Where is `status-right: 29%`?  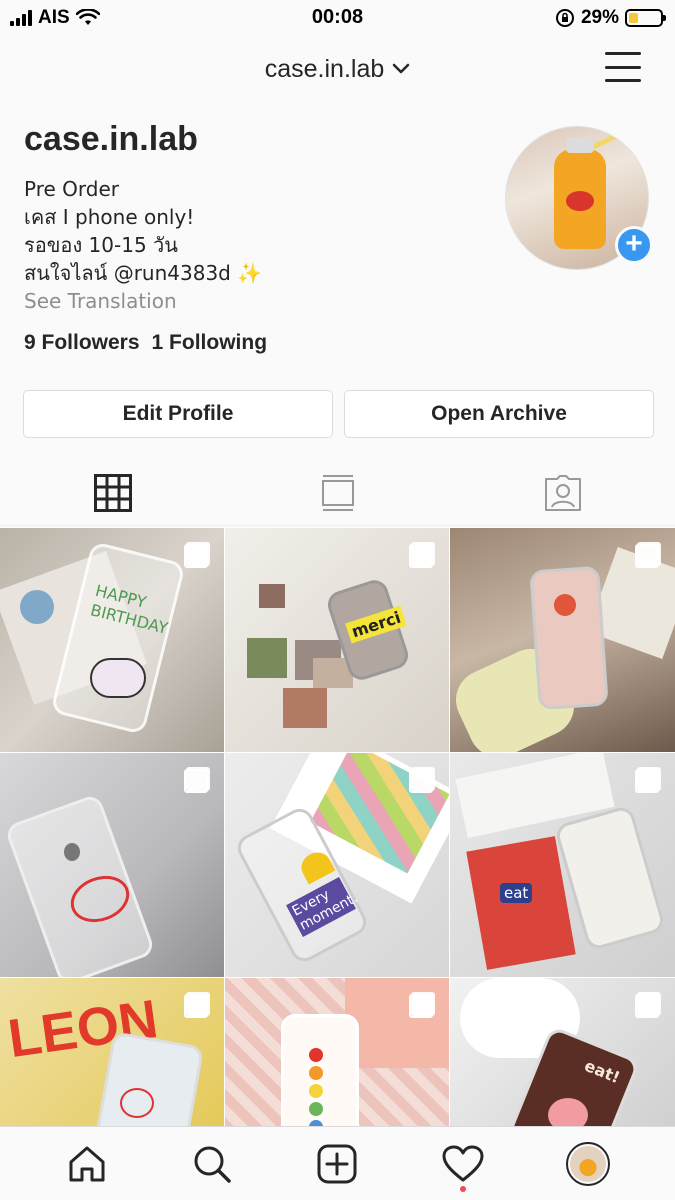 status-right: 29% is located at coordinates (610, 18).